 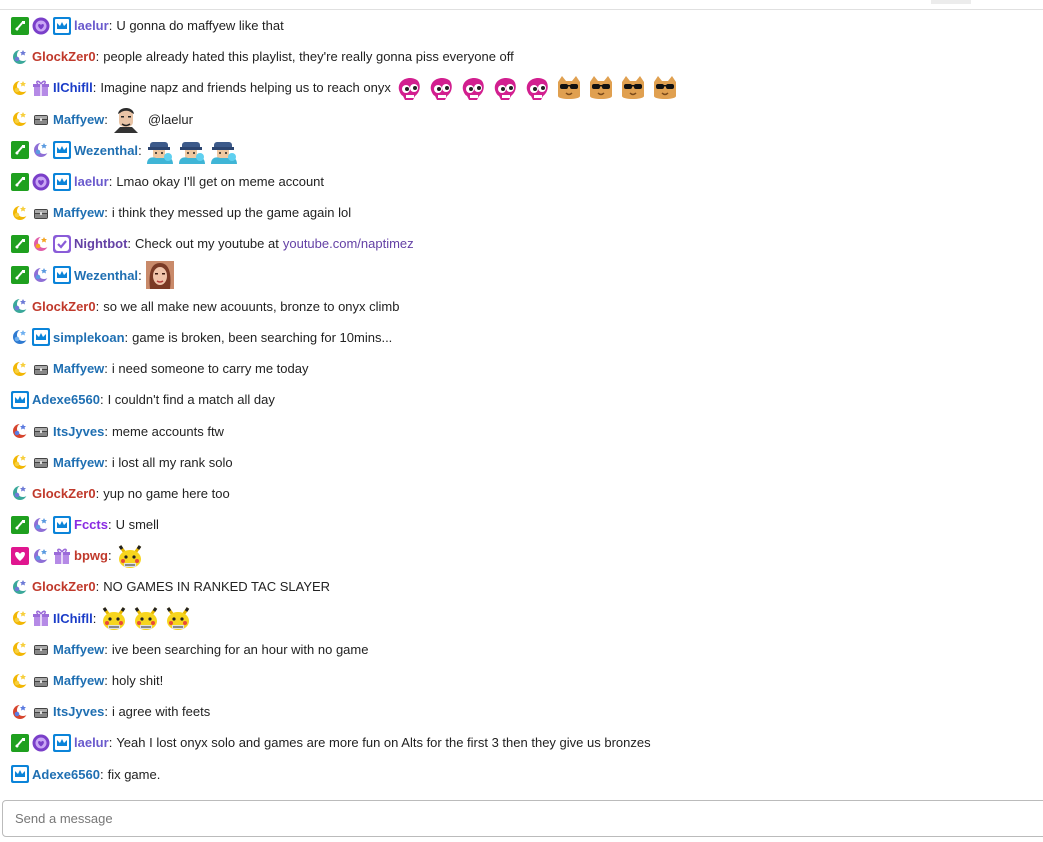 What do you see at coordinates (41, 244) in the screenshot?
I see `moon-pink-badge-icon` at bounding box center [41, 244].